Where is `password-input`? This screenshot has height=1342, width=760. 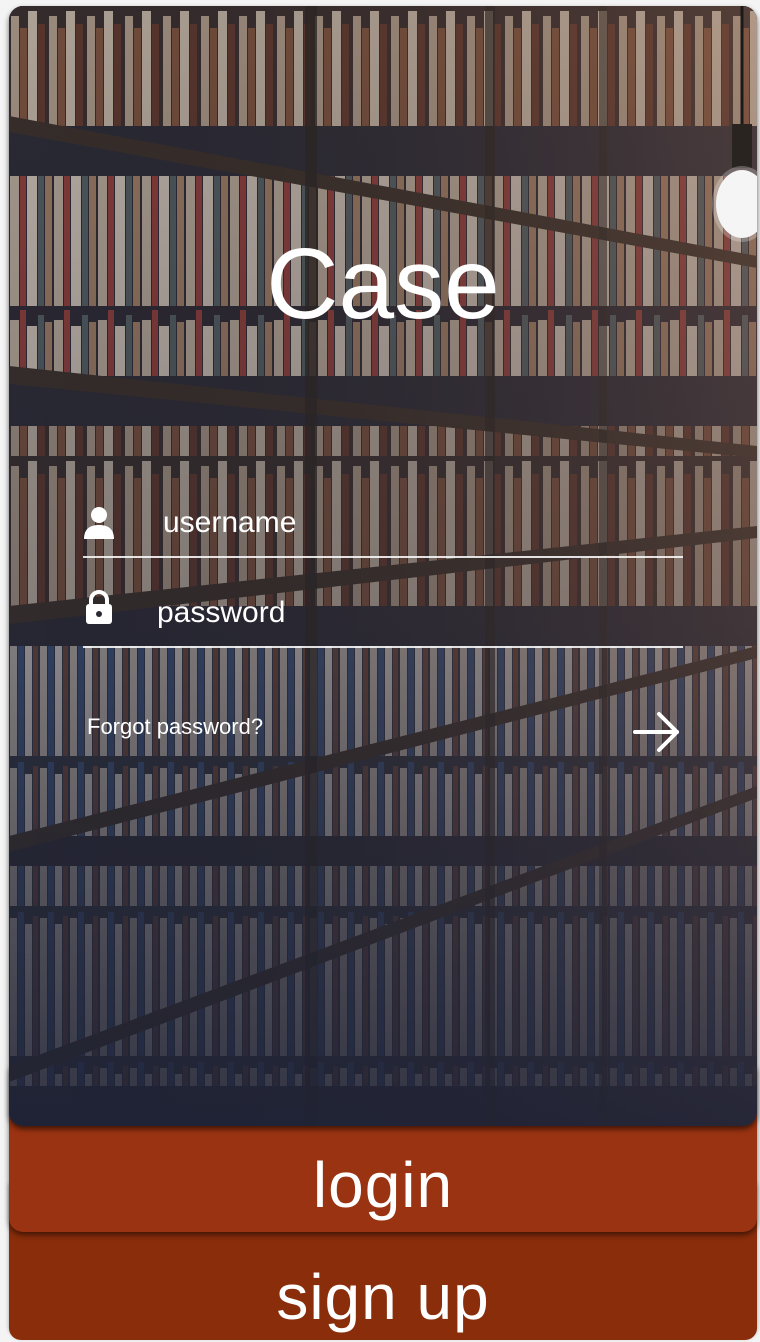 password-input is located at coordinates (397, 613).